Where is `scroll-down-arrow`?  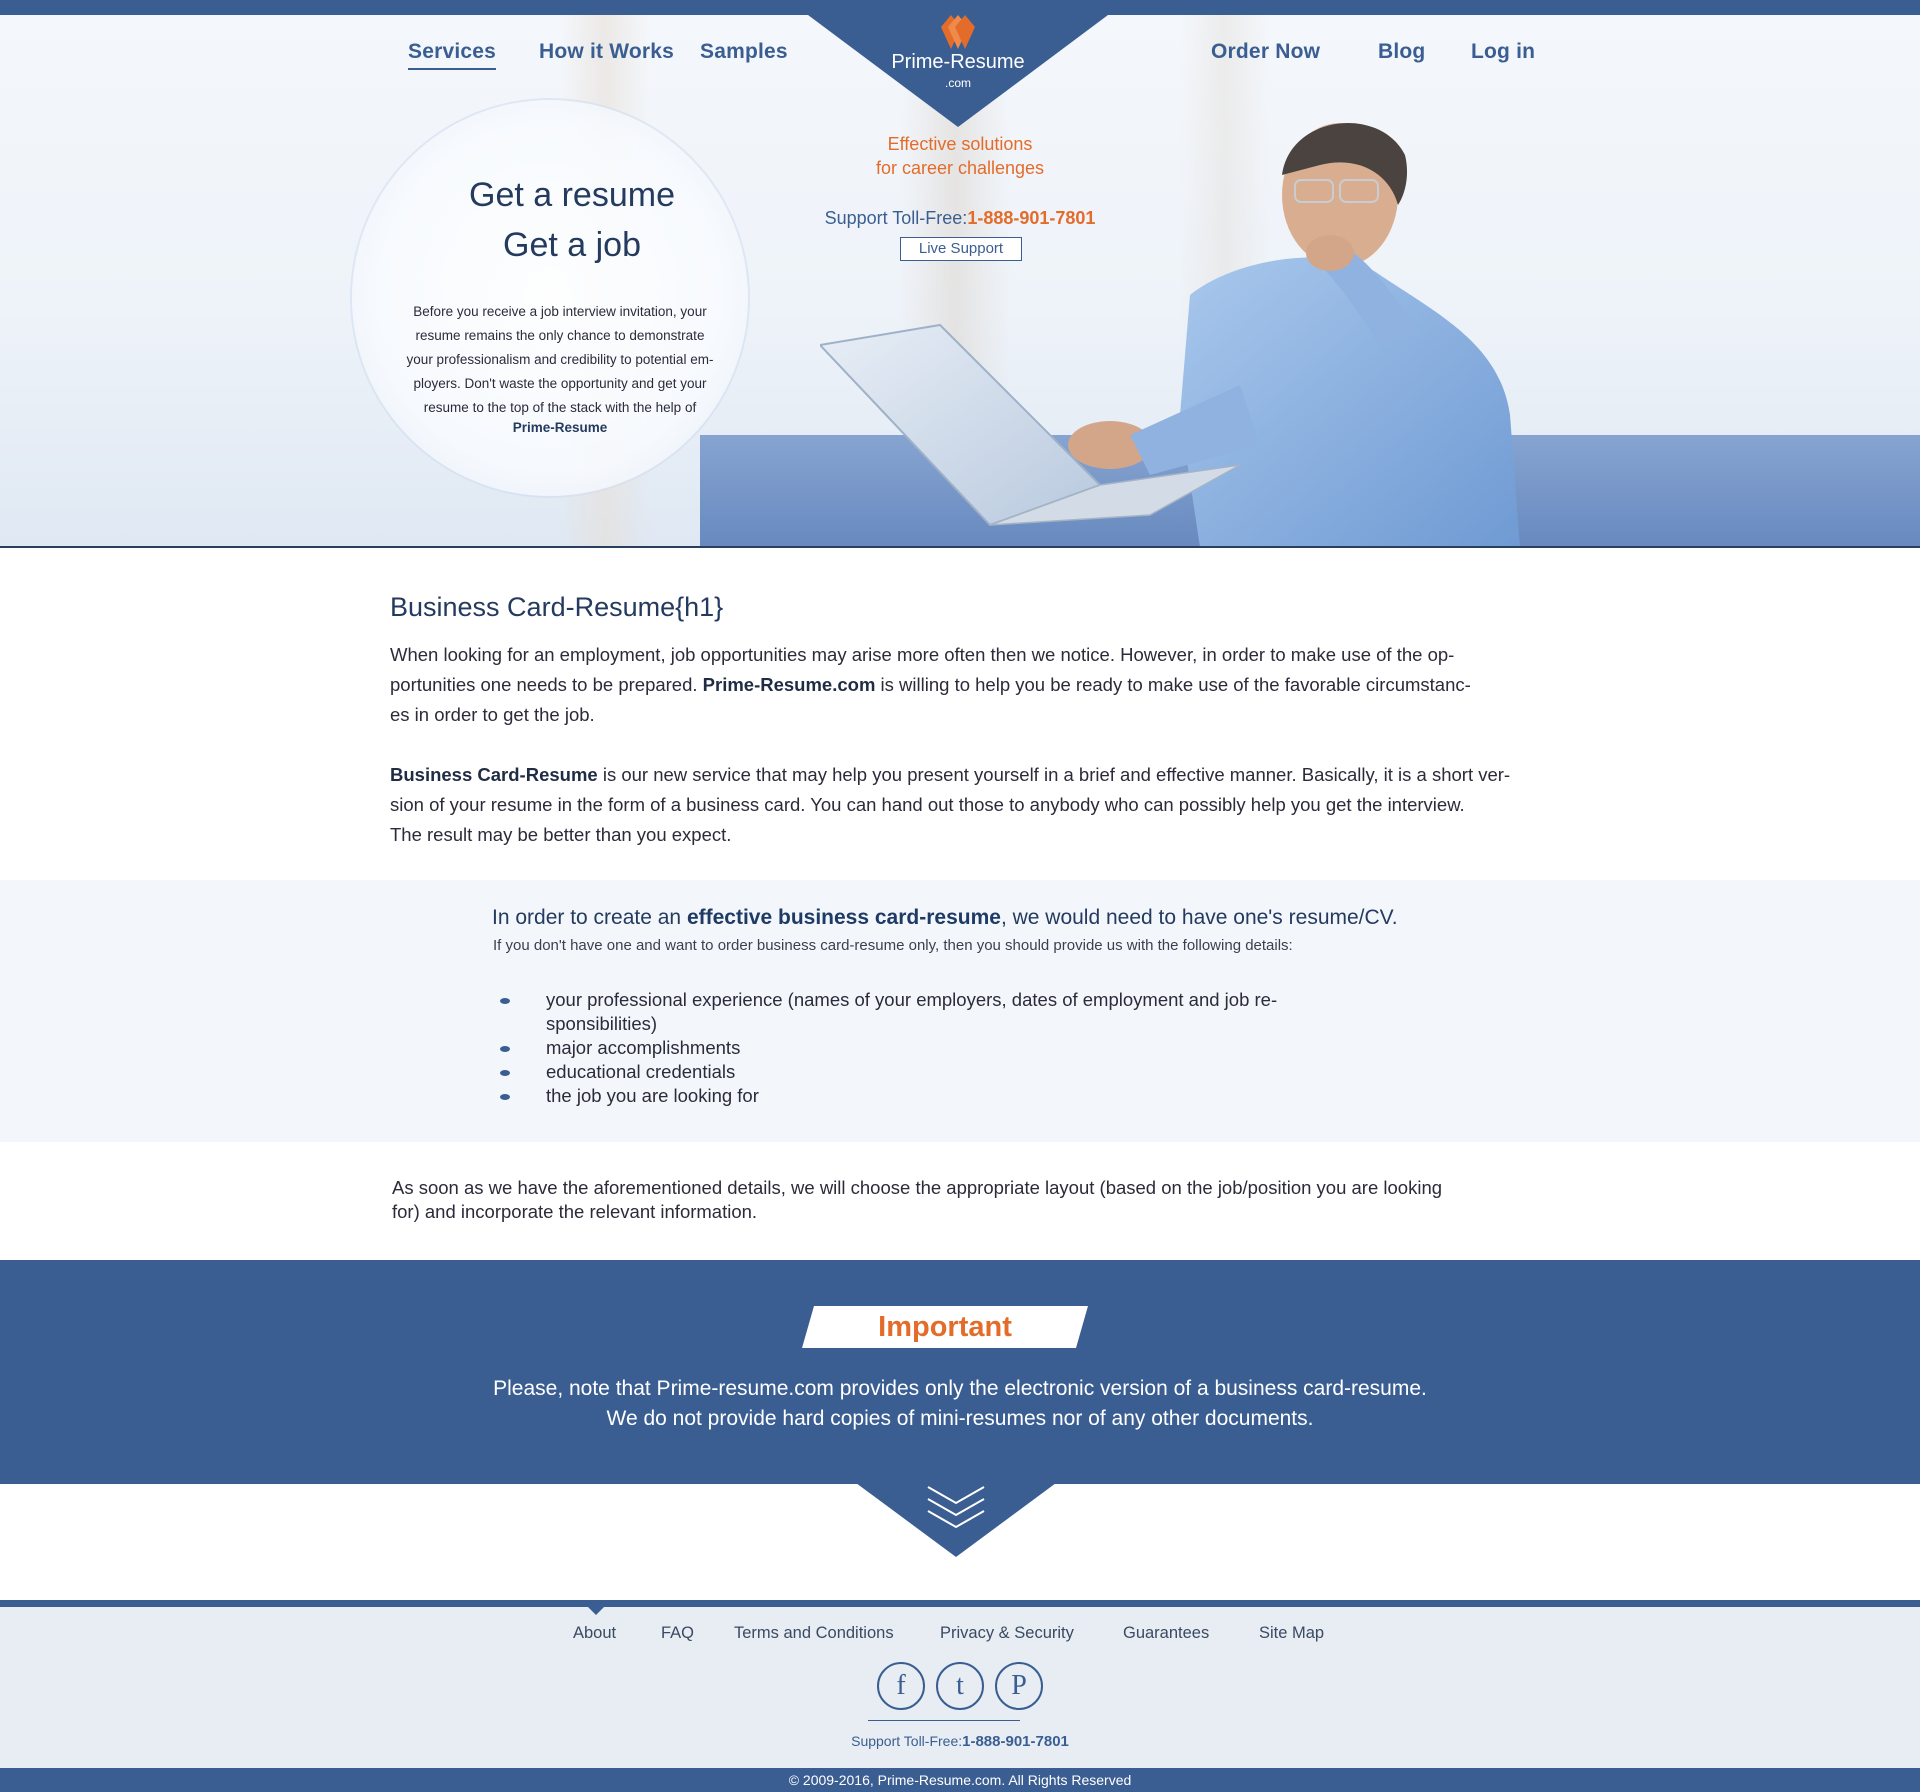
scroll-down-arrow is located at coordinates (956, 1520).